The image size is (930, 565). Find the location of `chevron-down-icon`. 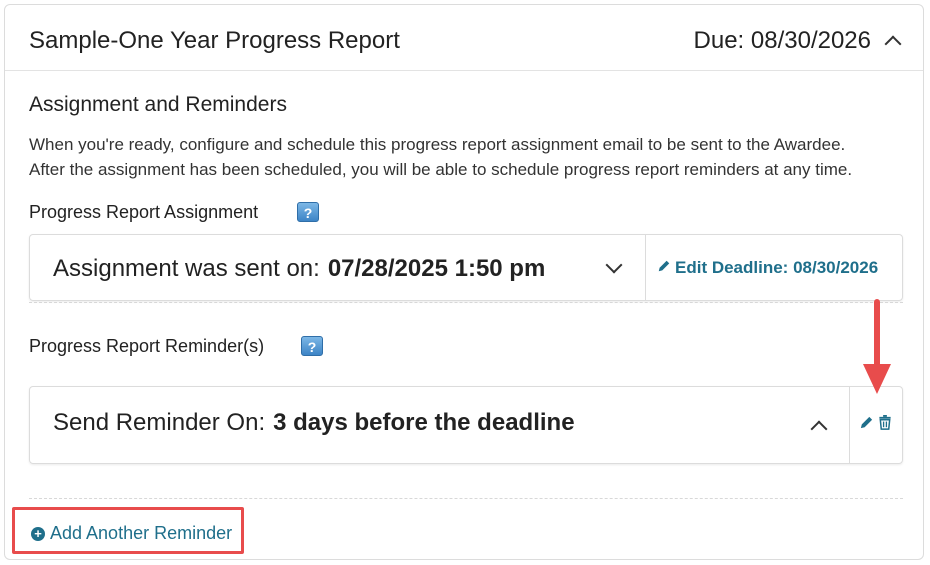

chevron-down-icon is located at coordinates (614, 265).